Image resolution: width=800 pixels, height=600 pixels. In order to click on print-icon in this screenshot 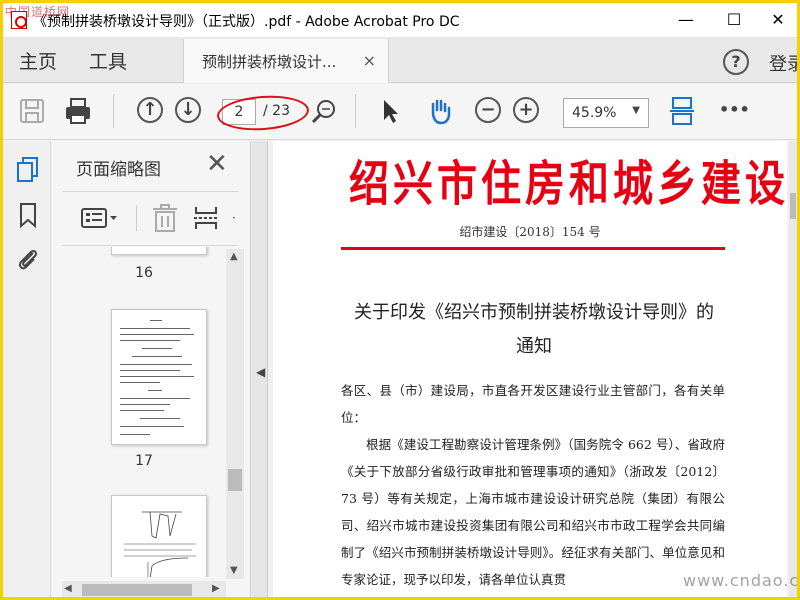, I will do `click(78, 111)`.